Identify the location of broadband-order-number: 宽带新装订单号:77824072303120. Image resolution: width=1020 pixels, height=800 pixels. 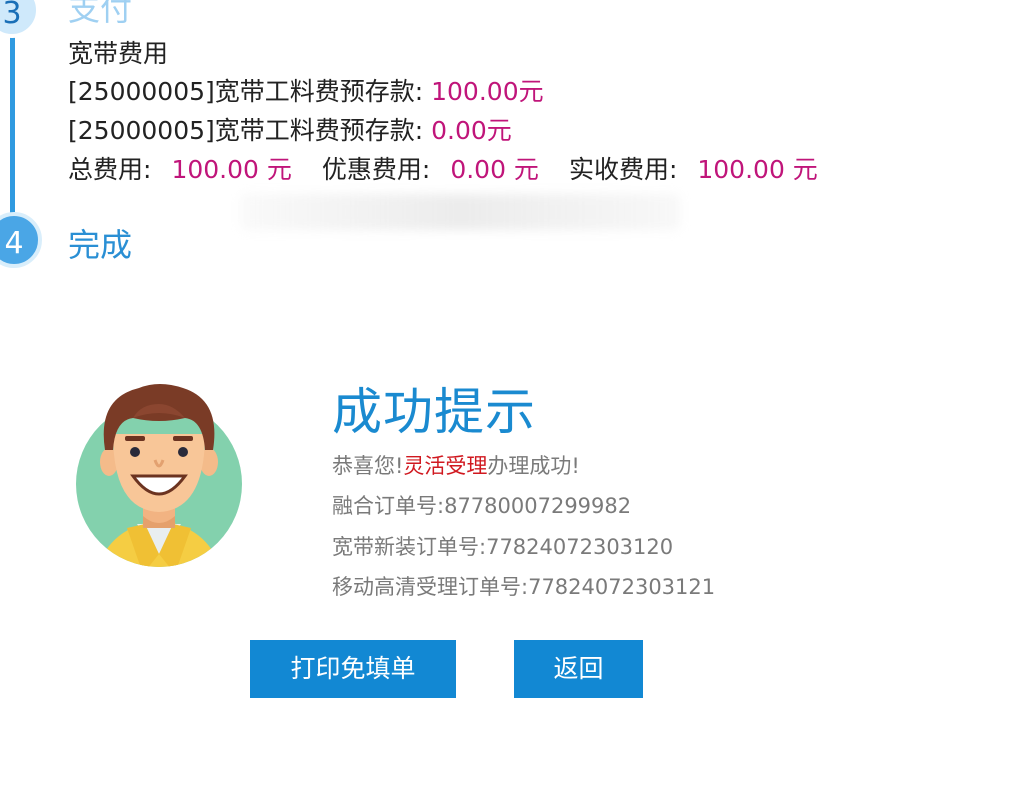
(502, 546).